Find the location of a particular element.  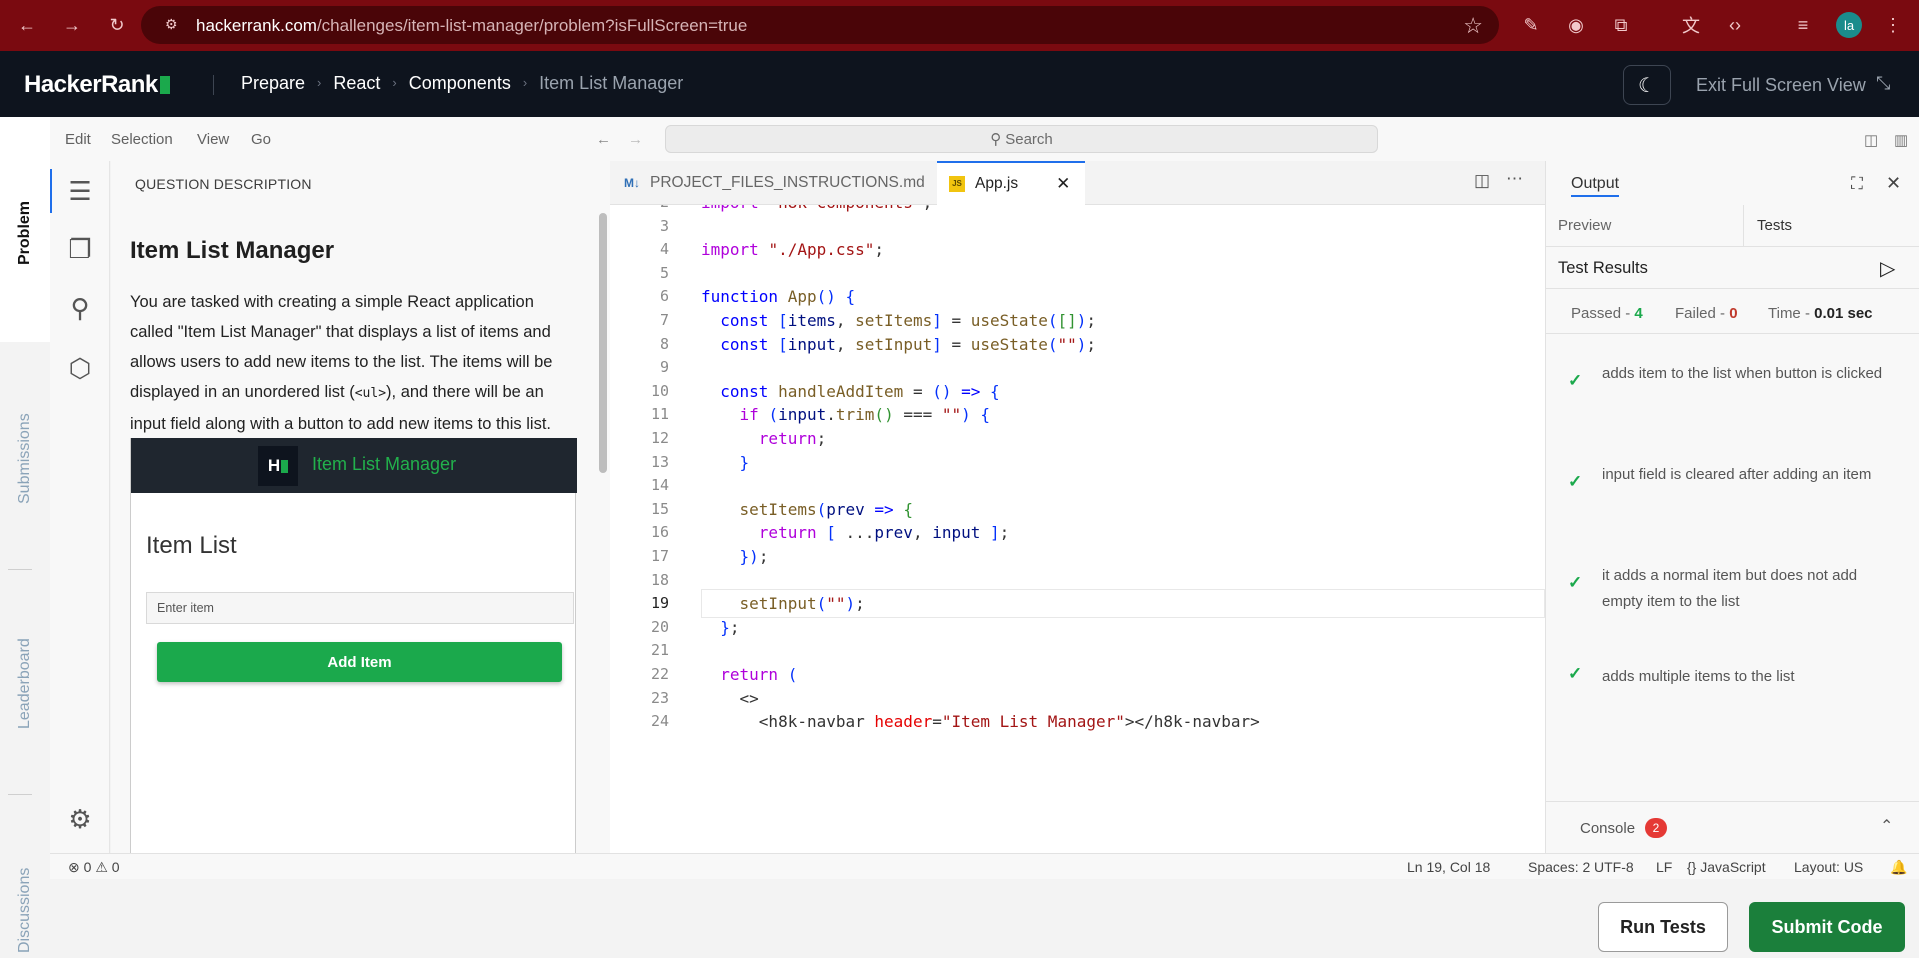

failed-count: Failed - 0 is located at coordinates (1706, 313).